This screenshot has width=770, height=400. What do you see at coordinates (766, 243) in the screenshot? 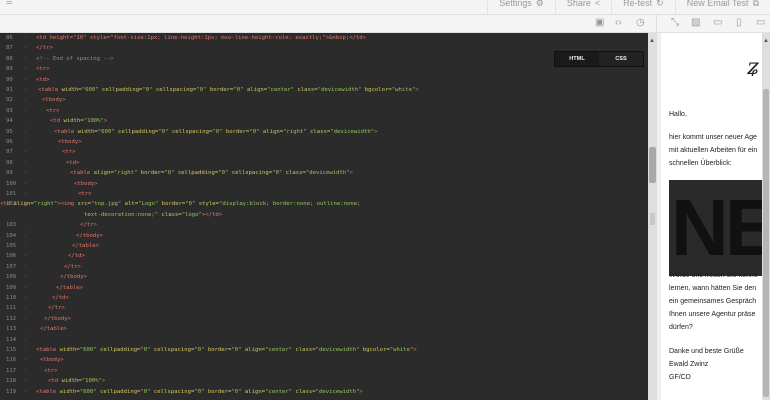
I see `preview-scroll-thumb` at bounding box center [766, 243].